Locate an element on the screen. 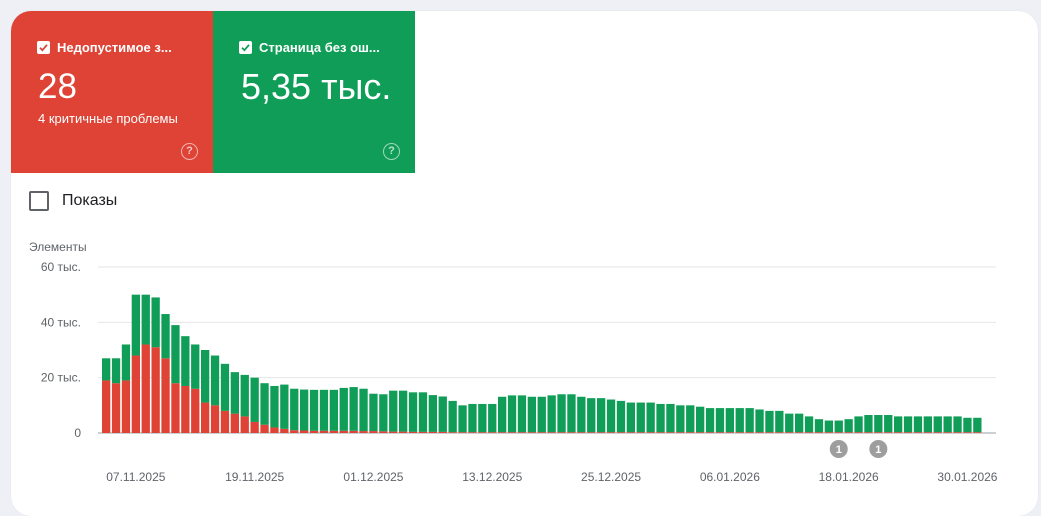 The image size is (1041, 516). y-tick-label: 60 тыс. is located at coordinates (61, 267).